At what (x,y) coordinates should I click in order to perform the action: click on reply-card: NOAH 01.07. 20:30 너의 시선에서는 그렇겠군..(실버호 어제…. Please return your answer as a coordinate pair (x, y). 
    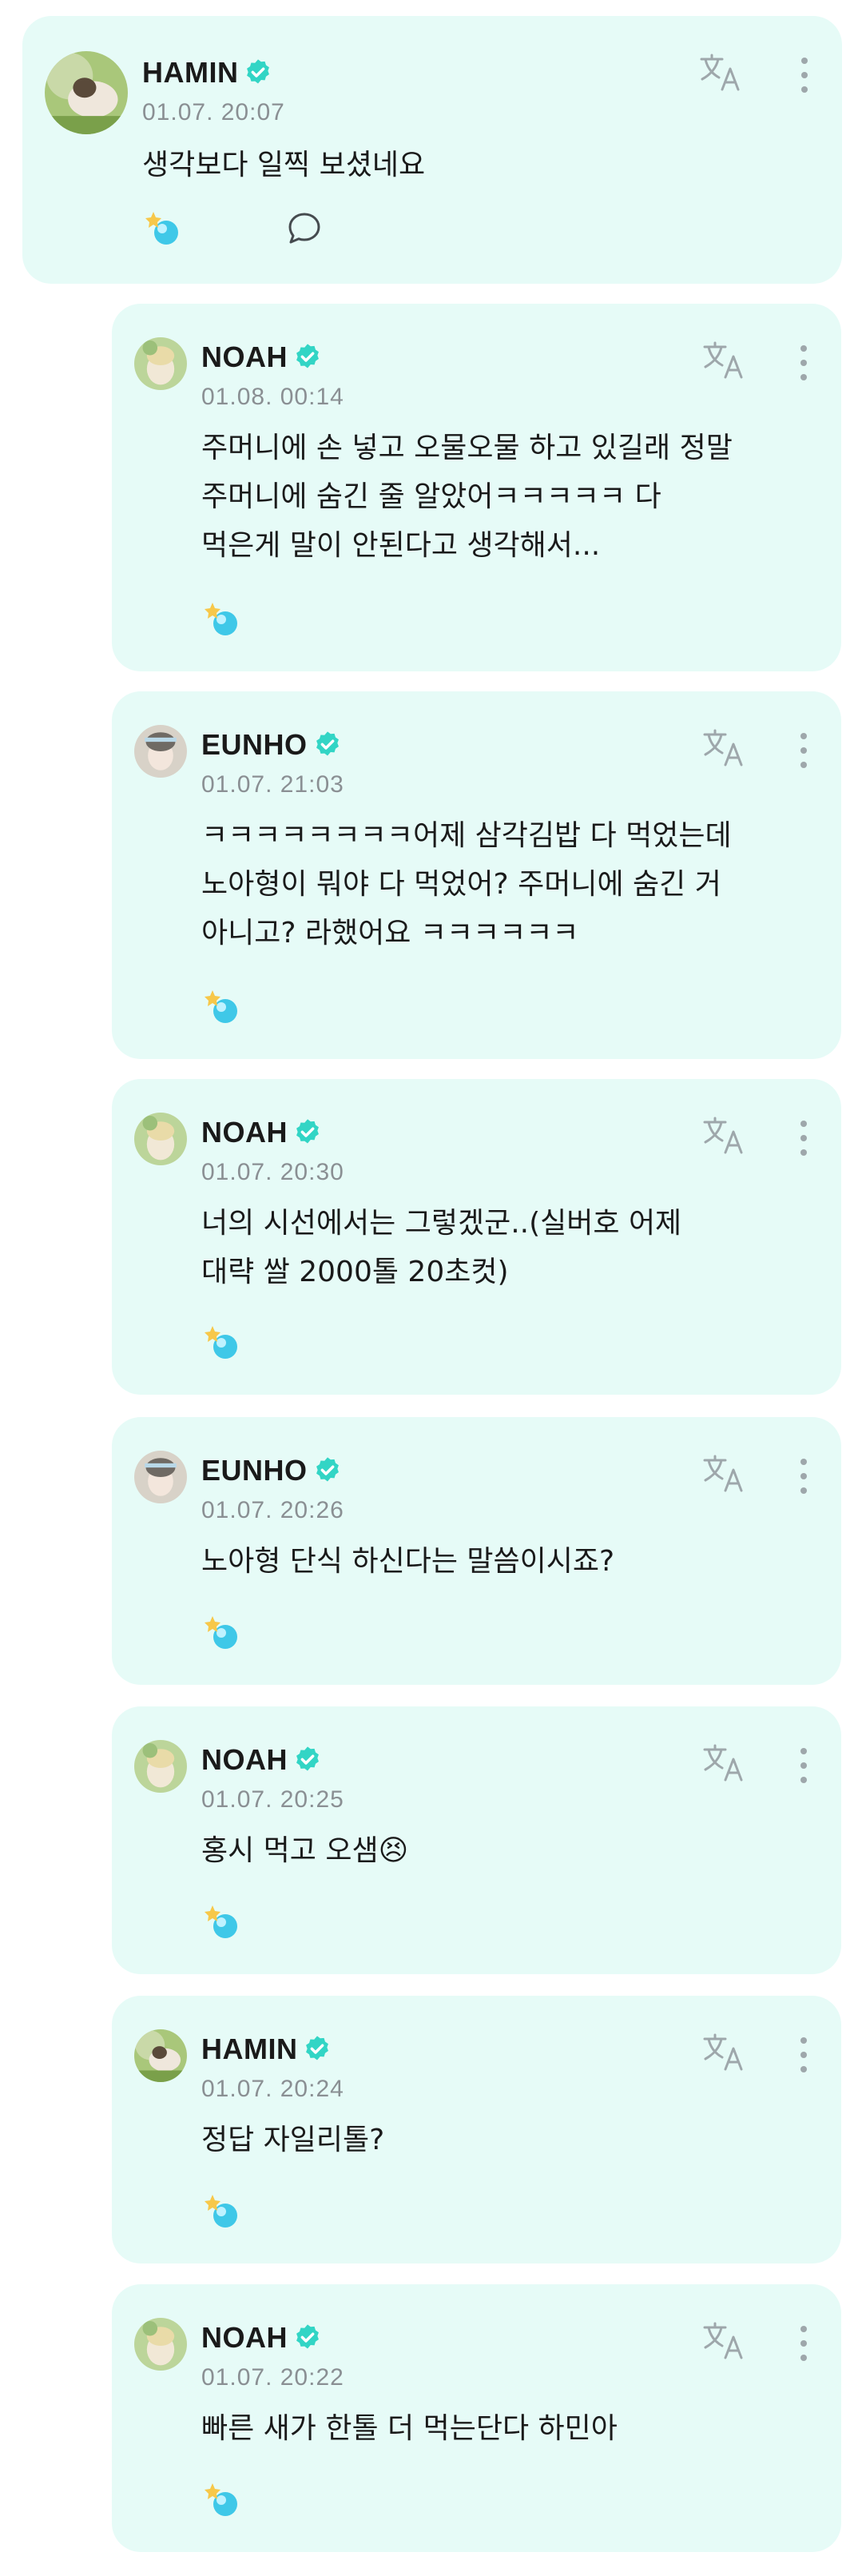
    Looking at the image, I should click on (476, 1237).